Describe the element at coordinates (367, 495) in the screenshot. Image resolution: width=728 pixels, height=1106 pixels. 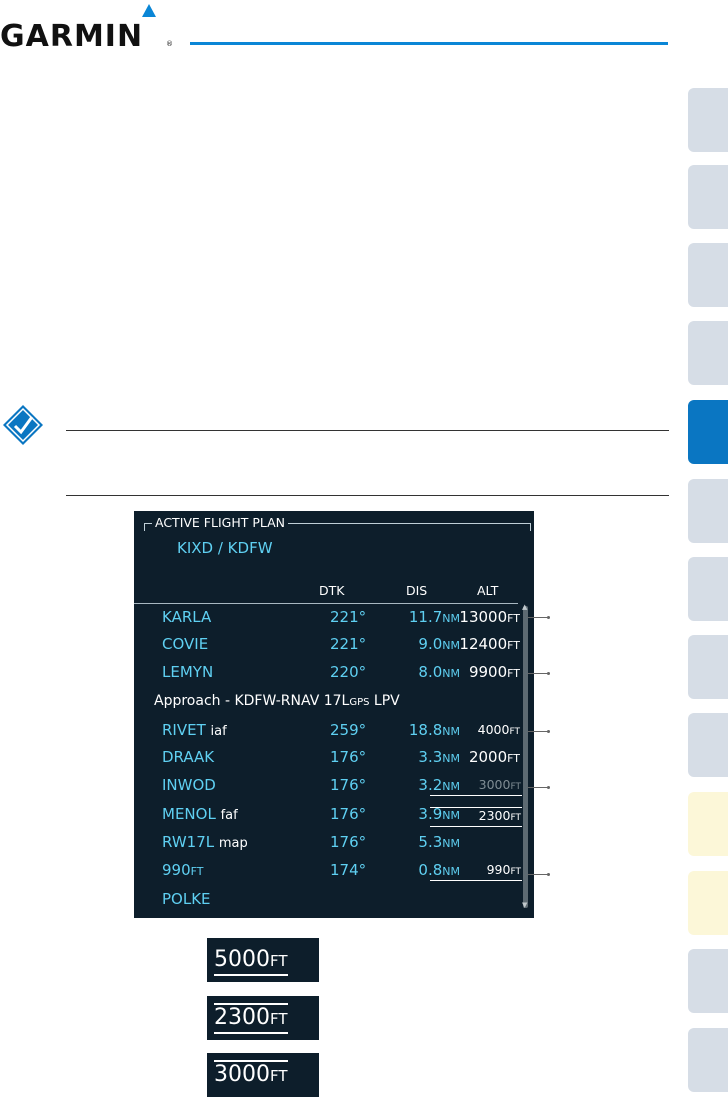
I see `note-bottom-rule` at that location.